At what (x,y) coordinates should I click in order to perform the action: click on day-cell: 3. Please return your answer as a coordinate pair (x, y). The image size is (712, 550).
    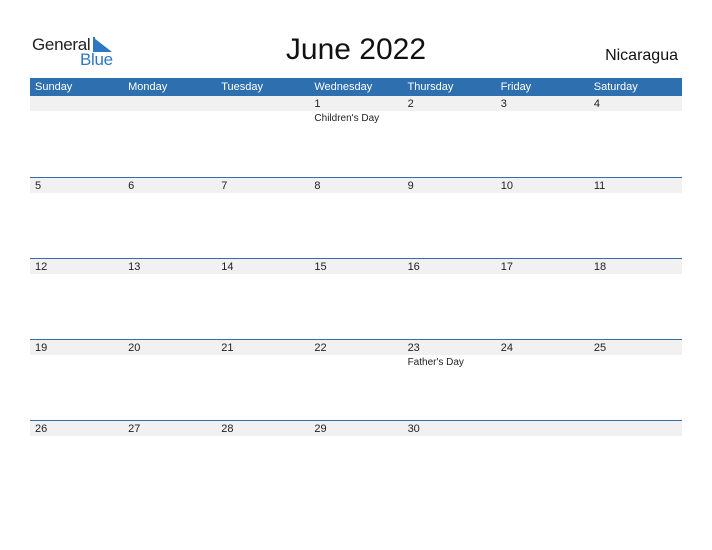
    Looking at the image, I should click on (542, 136).